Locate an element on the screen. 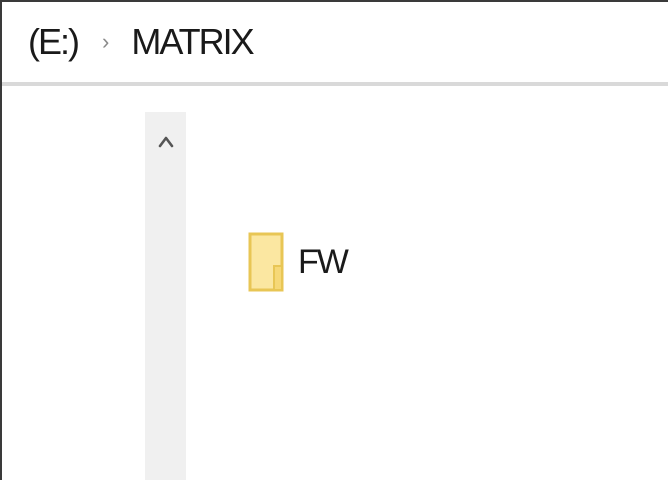 This screenshot has width=668, height=480. breadcrumb-folder: MATRIX is located at coordinates (192, 42).